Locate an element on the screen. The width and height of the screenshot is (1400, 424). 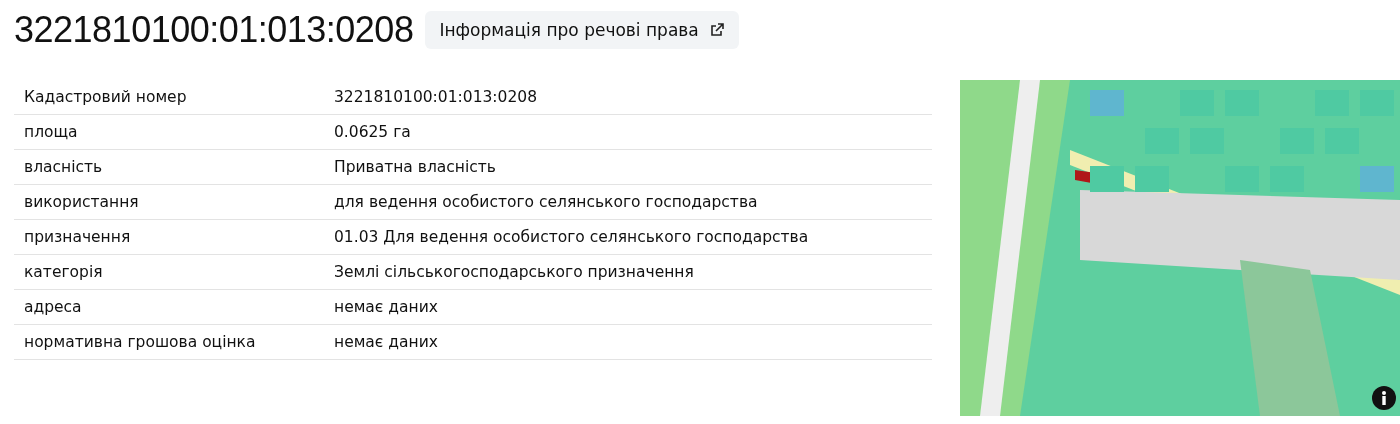
field-value: для ведення особистого селянського господарства is located at coordinates (546, 202).